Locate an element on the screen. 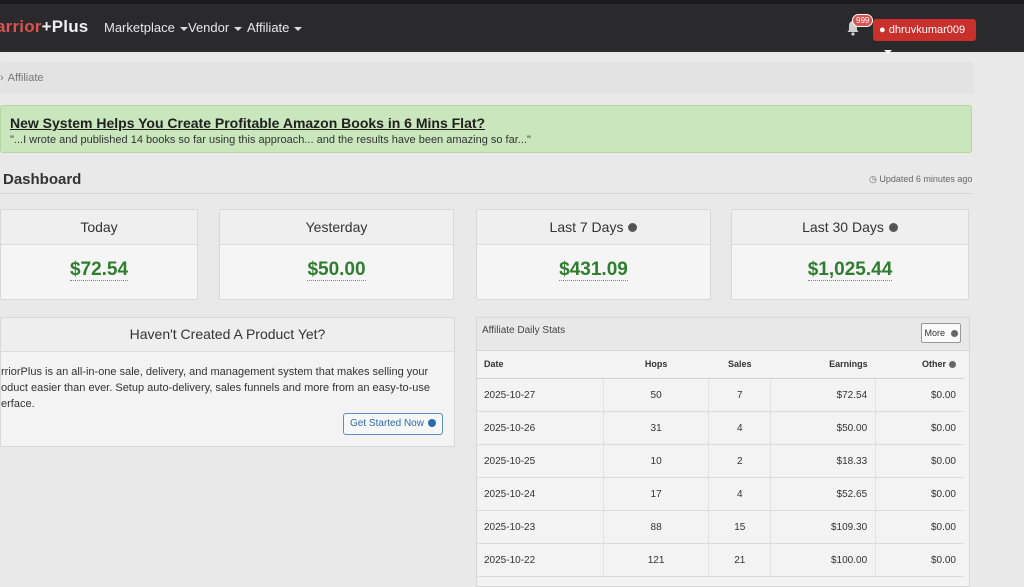  cell-hops: 31 is located at coordinates (655, 428).